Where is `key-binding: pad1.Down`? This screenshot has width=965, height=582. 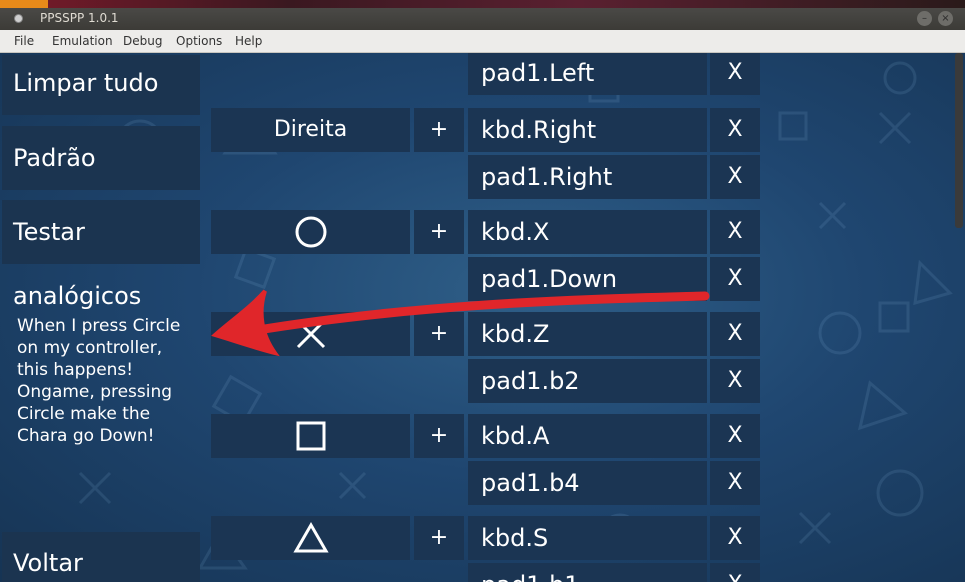 key-binding: pad1.Down is located at coordinates (587, 279).